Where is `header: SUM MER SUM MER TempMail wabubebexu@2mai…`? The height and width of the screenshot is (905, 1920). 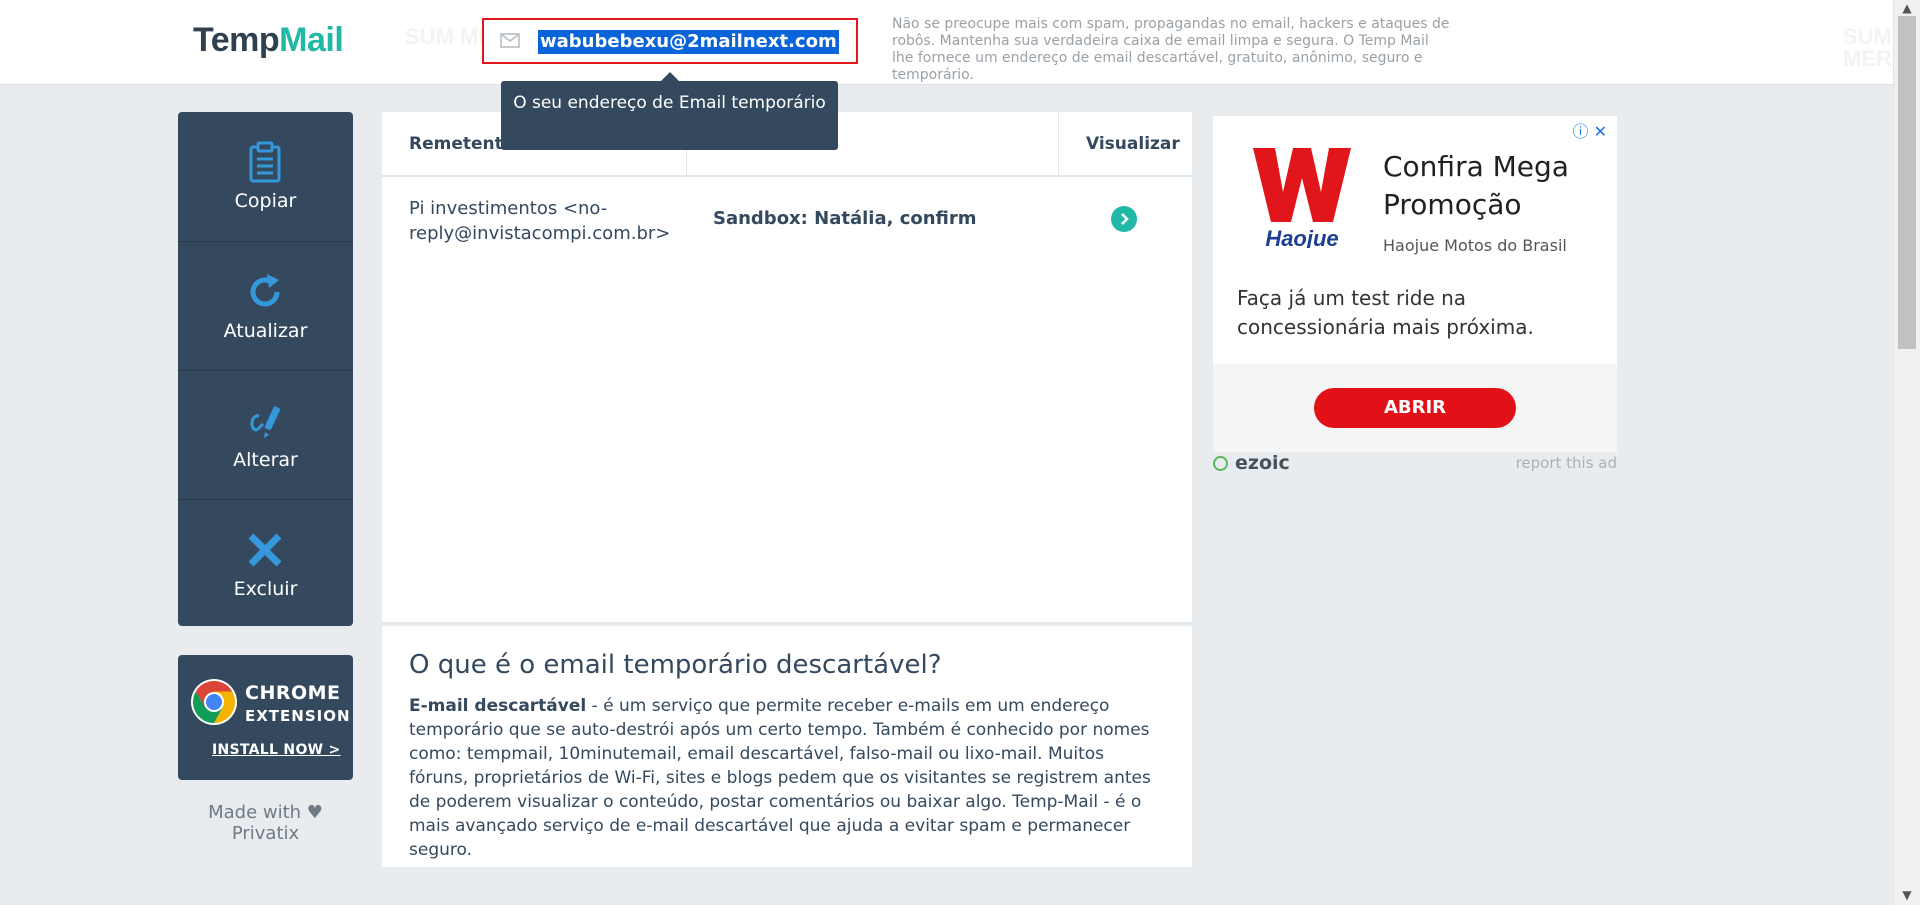 header: SUM MER SUM MER TempMail wabubebexu@2mai… is located at coordinates (946, 42).